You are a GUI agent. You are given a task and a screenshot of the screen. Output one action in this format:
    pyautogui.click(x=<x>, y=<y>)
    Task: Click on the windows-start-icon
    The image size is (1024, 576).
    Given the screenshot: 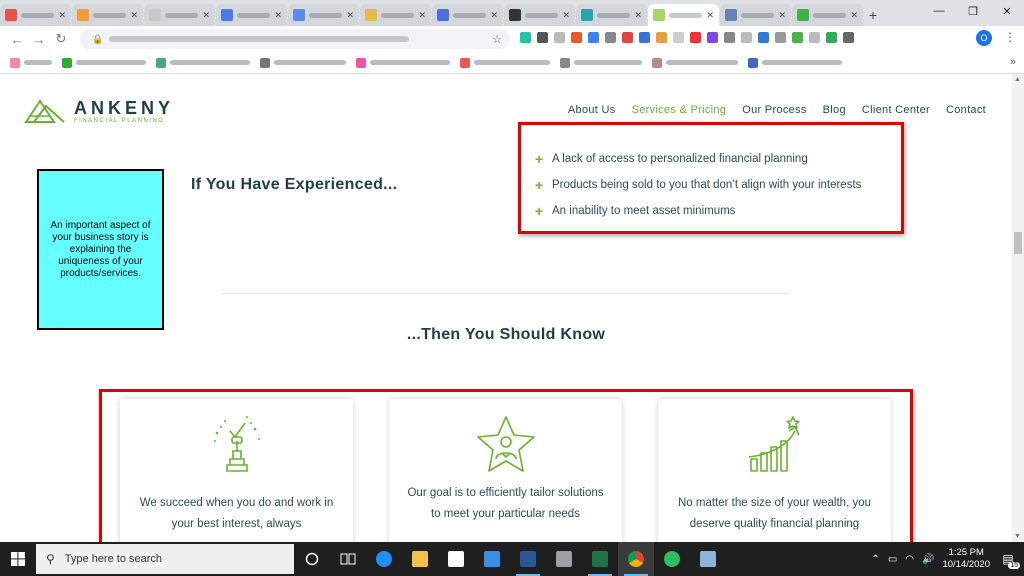 What is the action you would take?
    pyautogui.click(x=18, y=559)
    